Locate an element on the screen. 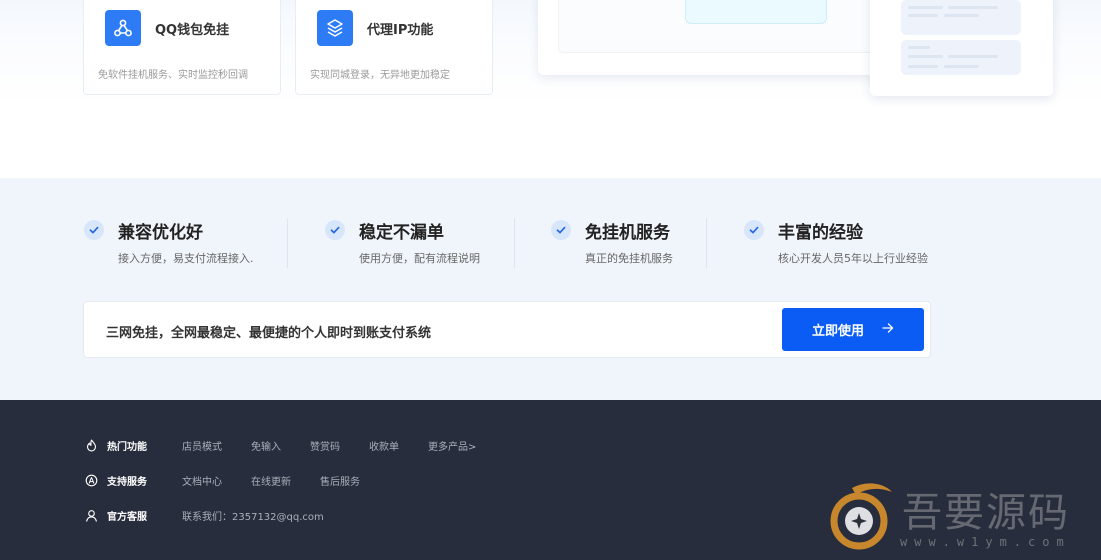  layers-icon is located at coordinates (335, 28).